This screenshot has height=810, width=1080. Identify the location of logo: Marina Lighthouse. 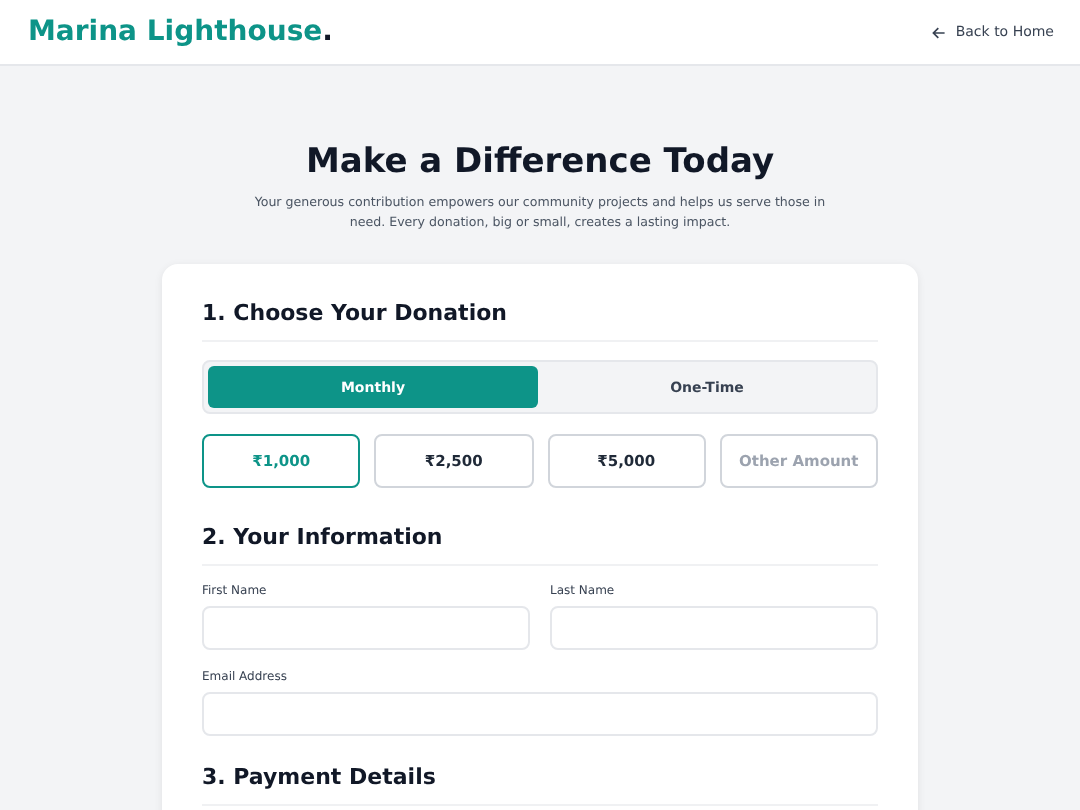
(175, 32).